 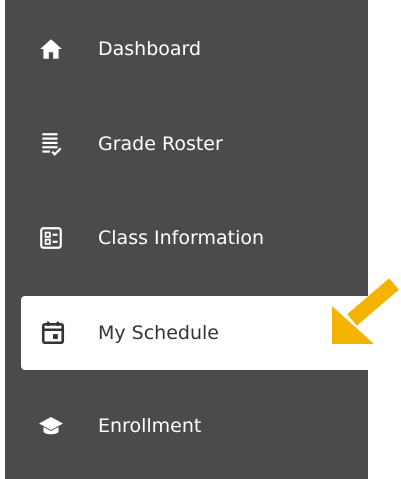 I want to click on sidebar-item-grade-roster: Grade Roster, so click(x=186, y=144).